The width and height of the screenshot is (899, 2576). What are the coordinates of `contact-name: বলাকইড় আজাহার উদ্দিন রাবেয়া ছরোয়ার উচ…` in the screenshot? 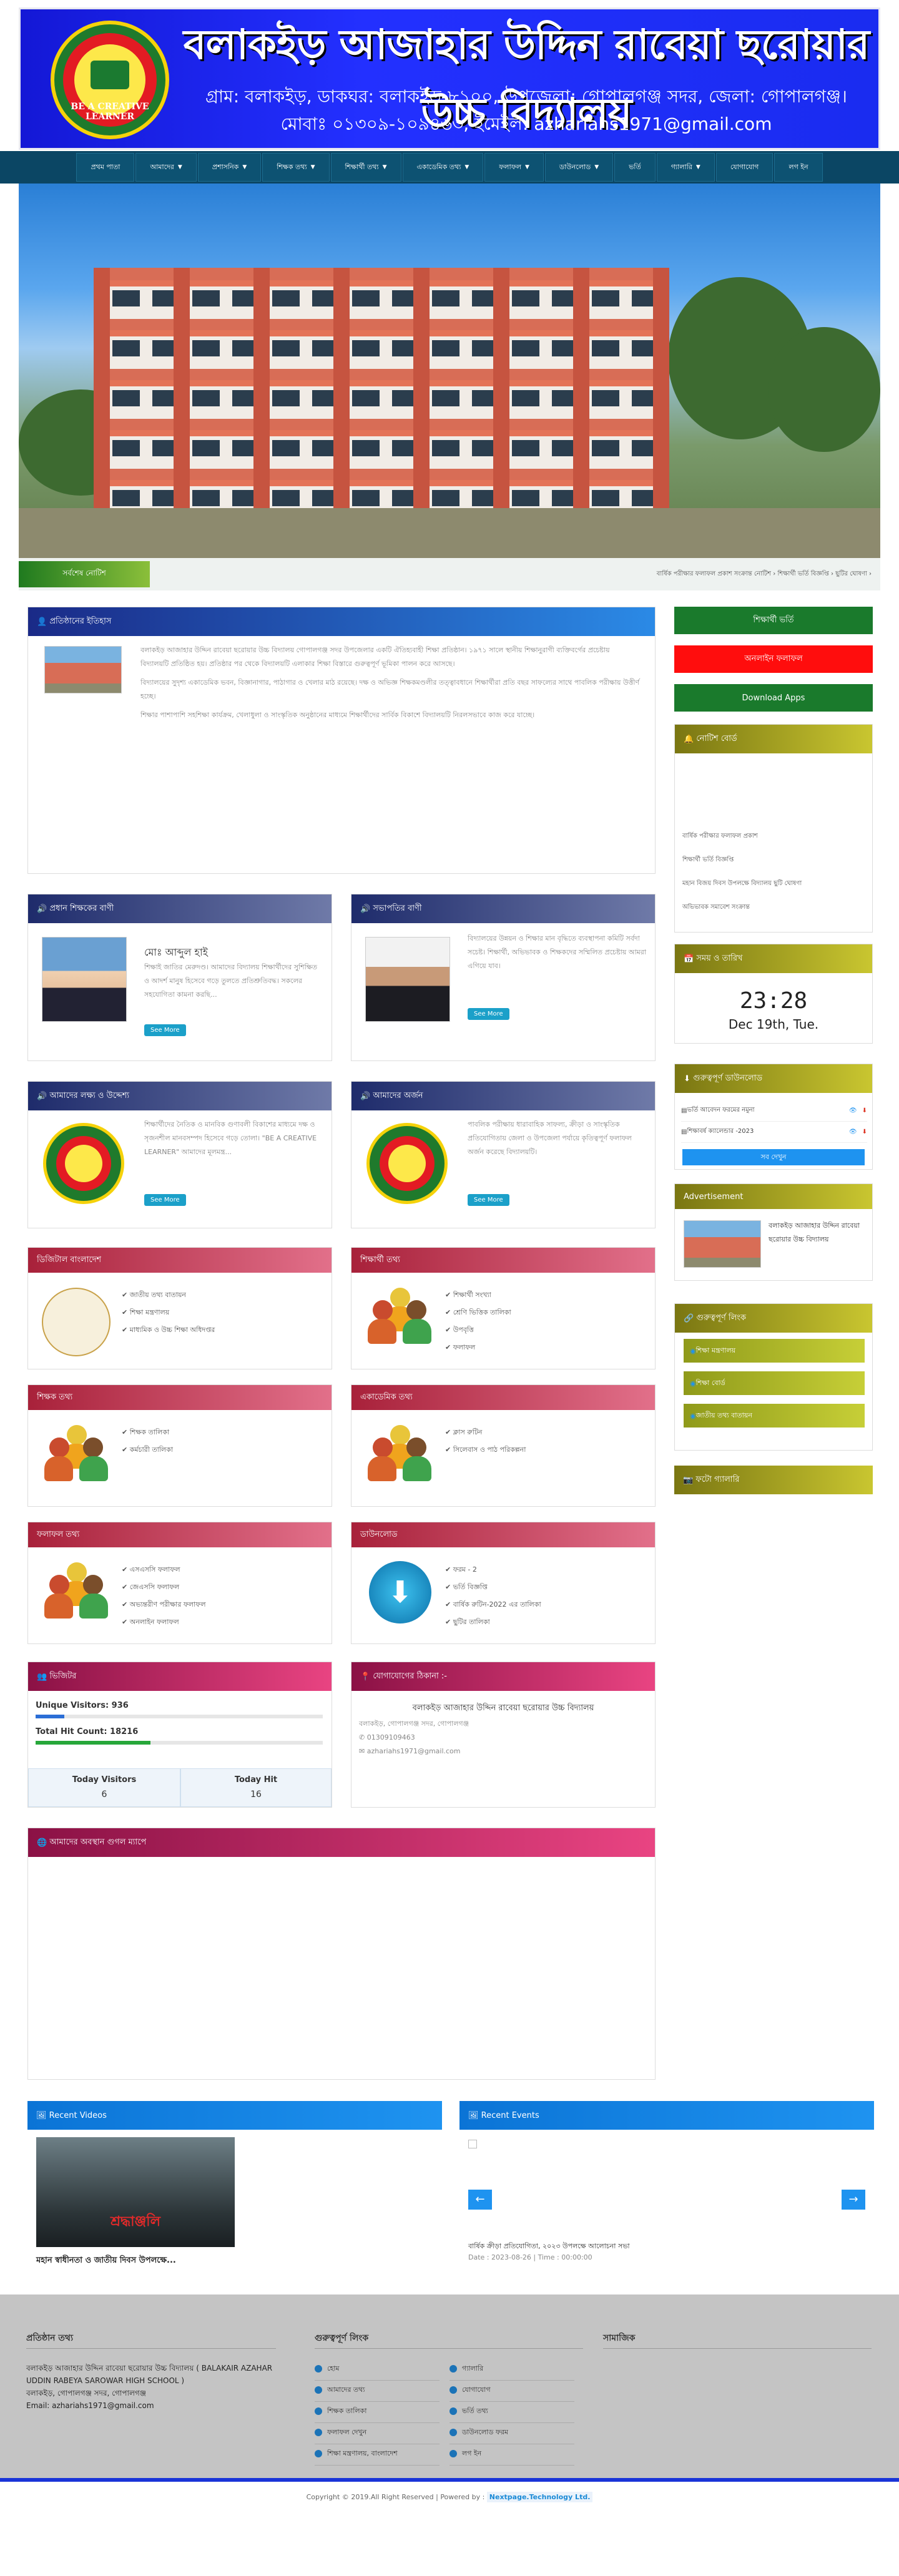 It's located at (503, 1708).